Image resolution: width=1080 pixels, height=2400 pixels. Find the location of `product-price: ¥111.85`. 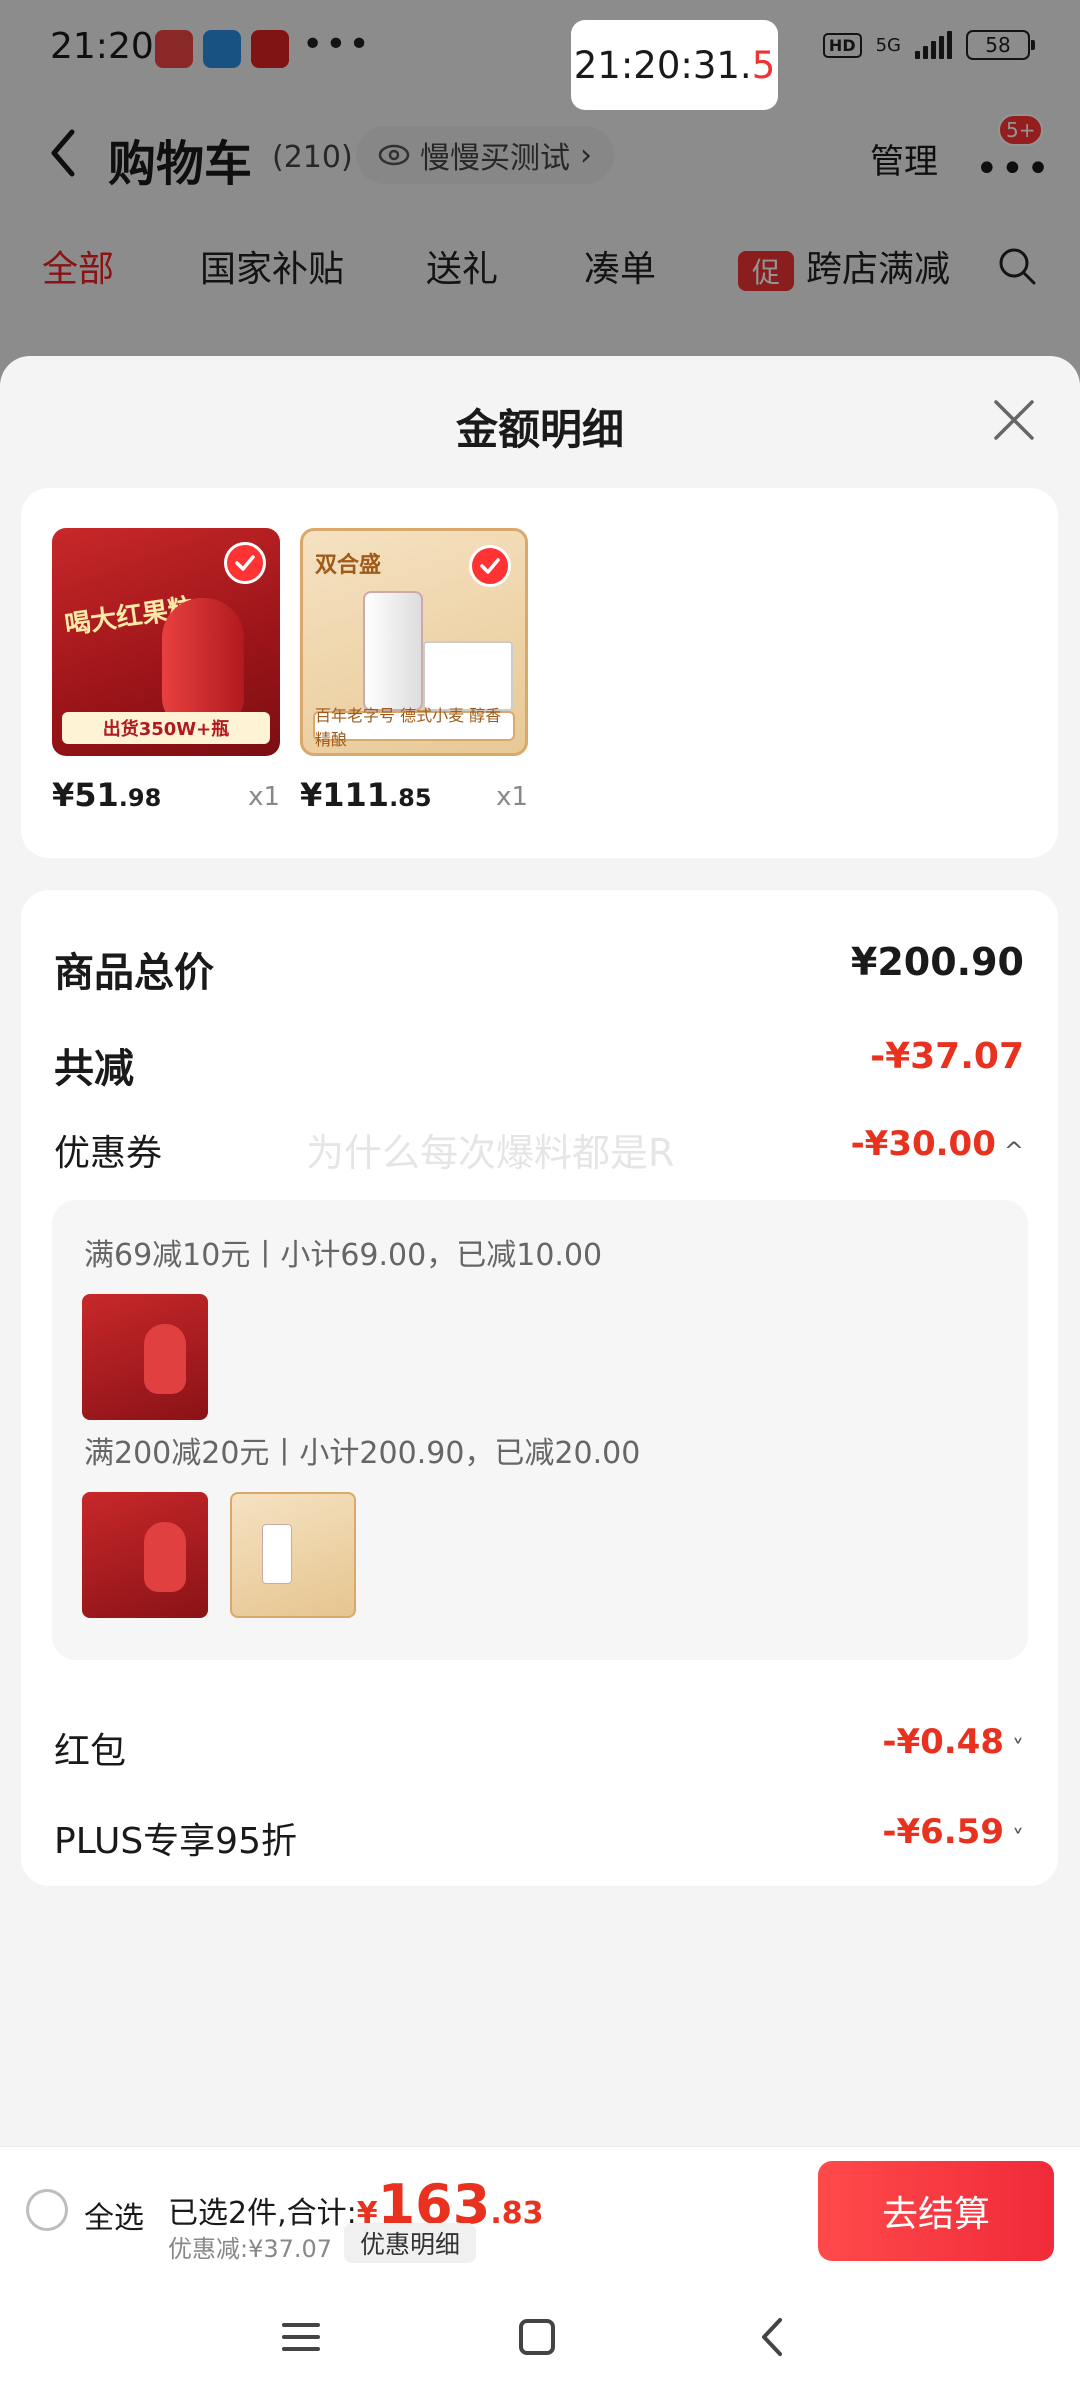

product-price: ¥111.85 is located at coordinates (366, 795).